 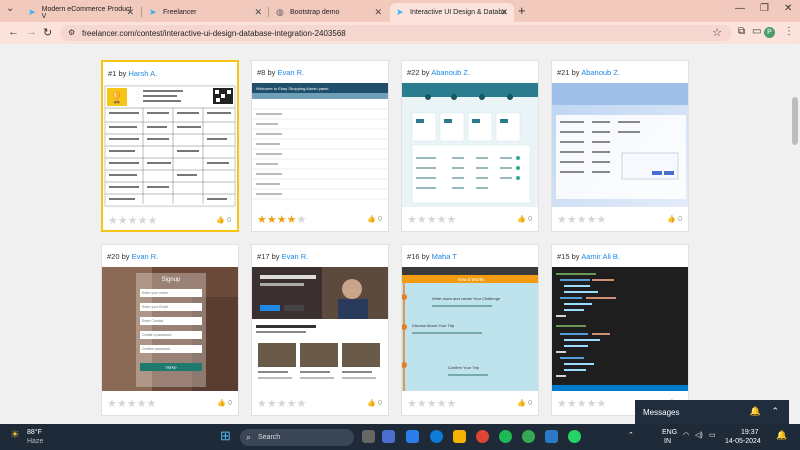 What do you see at coordinates (600, 256) in the screenshot?
I see `entry-author-link: Aamir Ali B.` at bounding box center [600, 256].